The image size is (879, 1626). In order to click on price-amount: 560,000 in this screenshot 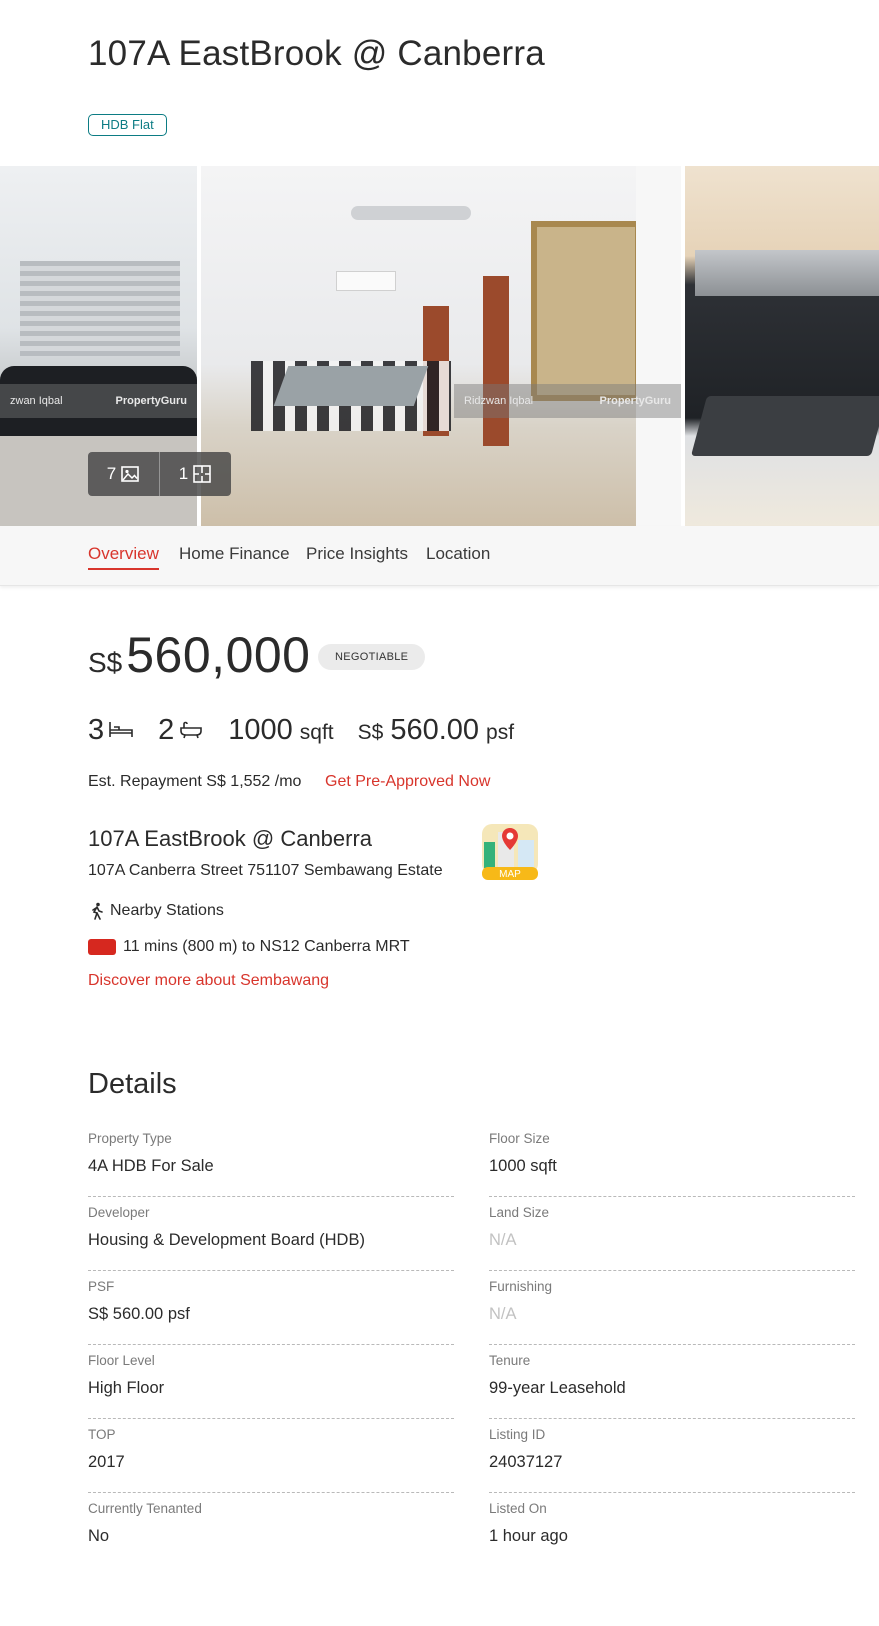, I will do `click(218, 655)`.